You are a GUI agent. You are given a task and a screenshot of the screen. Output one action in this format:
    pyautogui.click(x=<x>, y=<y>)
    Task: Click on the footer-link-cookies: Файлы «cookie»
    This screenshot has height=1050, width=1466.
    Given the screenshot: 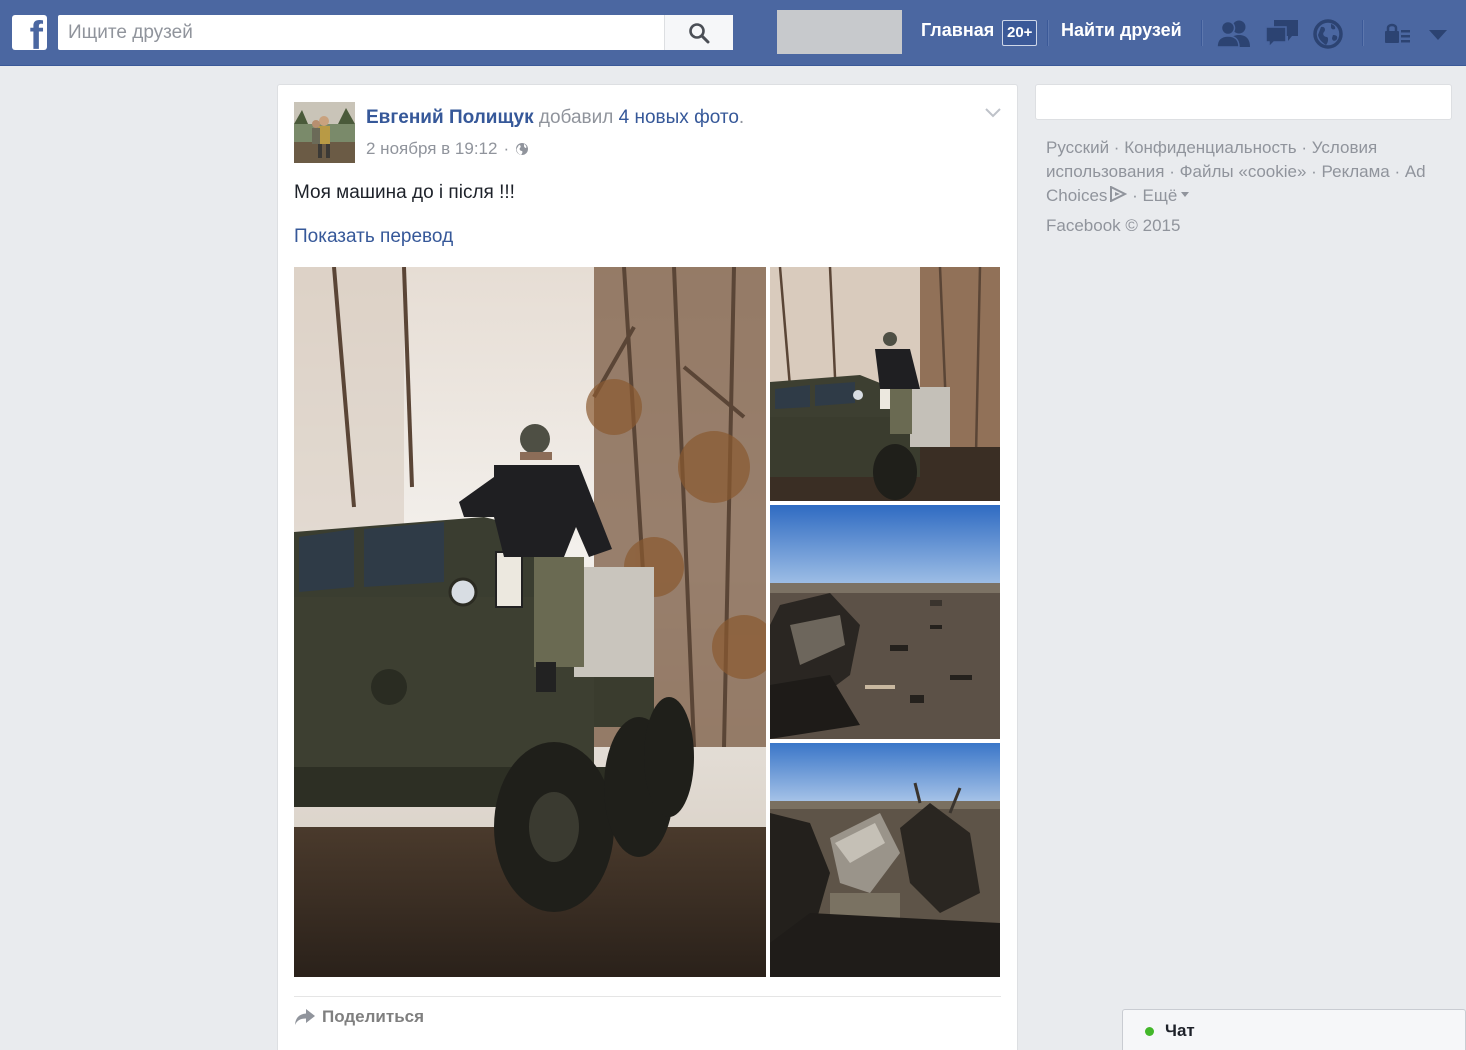 What is the action you would take?
    pyautogui.click(x=1243, y=171)
    